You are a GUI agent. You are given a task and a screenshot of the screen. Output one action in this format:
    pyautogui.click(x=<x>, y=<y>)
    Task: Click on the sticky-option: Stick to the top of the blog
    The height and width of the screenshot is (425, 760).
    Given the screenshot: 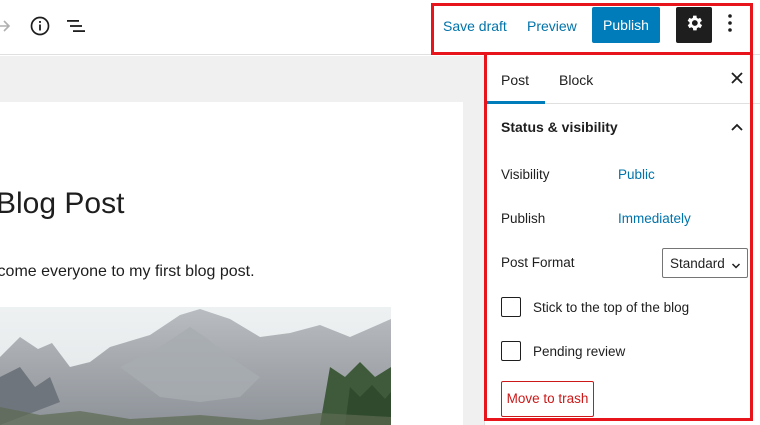 What is the action you would take?
    pyautogui.click(x=595, y=307)
    